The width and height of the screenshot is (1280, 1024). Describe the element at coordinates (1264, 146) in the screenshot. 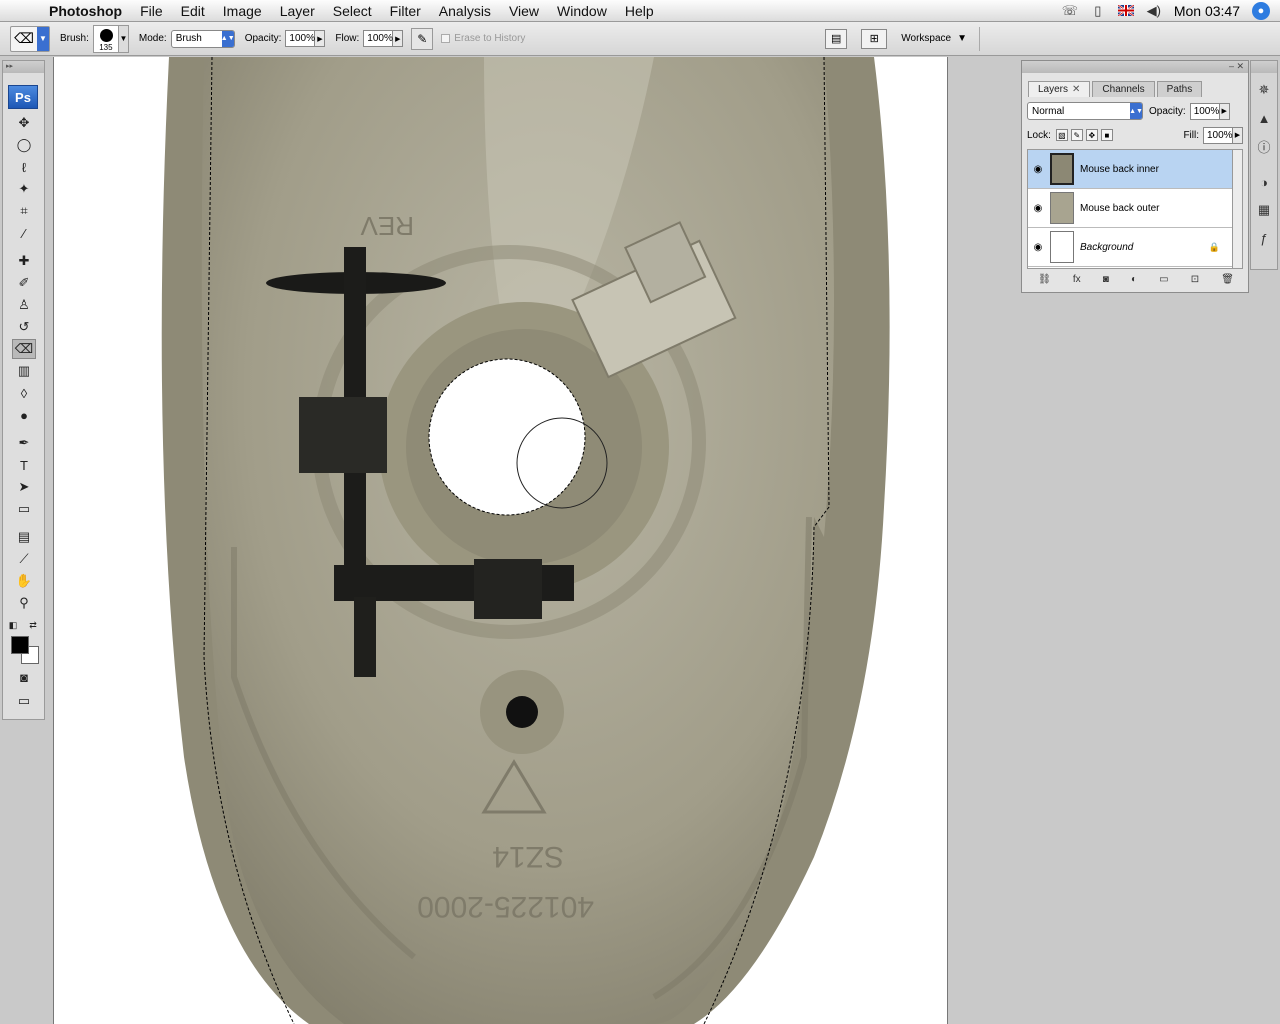

I see `info-icon: ⓘ` at that location.